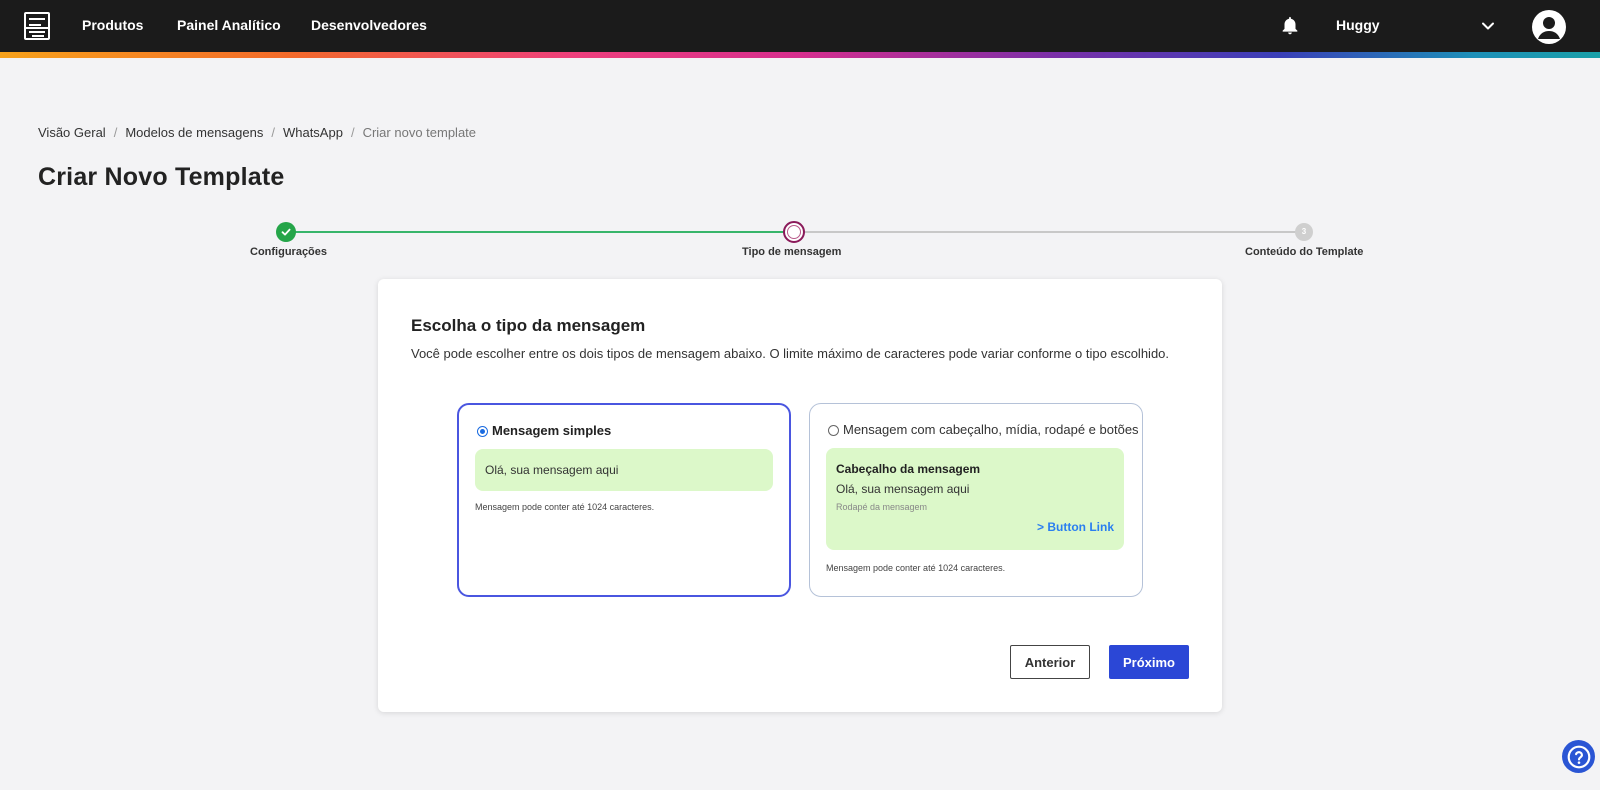 The width and height of the screenshot is (1600, 790). What do you see at coordinates (1304, 232) in the screenshot?
I see `step-3-indicator: 3` at bounding box center [1304, 232].